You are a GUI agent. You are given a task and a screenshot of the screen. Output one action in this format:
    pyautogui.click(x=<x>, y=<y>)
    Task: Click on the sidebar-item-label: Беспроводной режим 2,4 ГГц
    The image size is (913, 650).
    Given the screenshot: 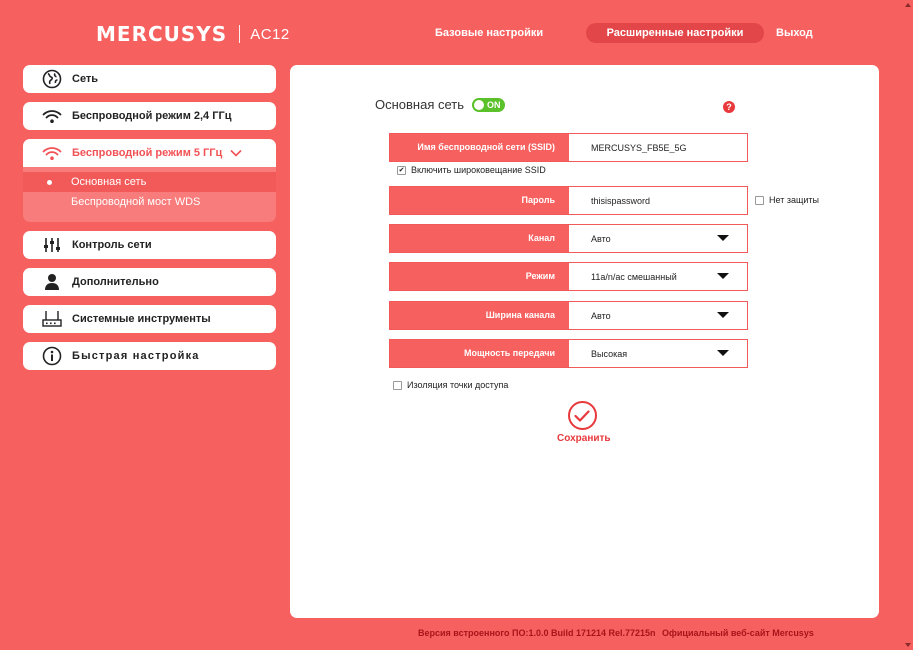 What is the action you would take?
    pyautogui.click(x=152, y=116)
    